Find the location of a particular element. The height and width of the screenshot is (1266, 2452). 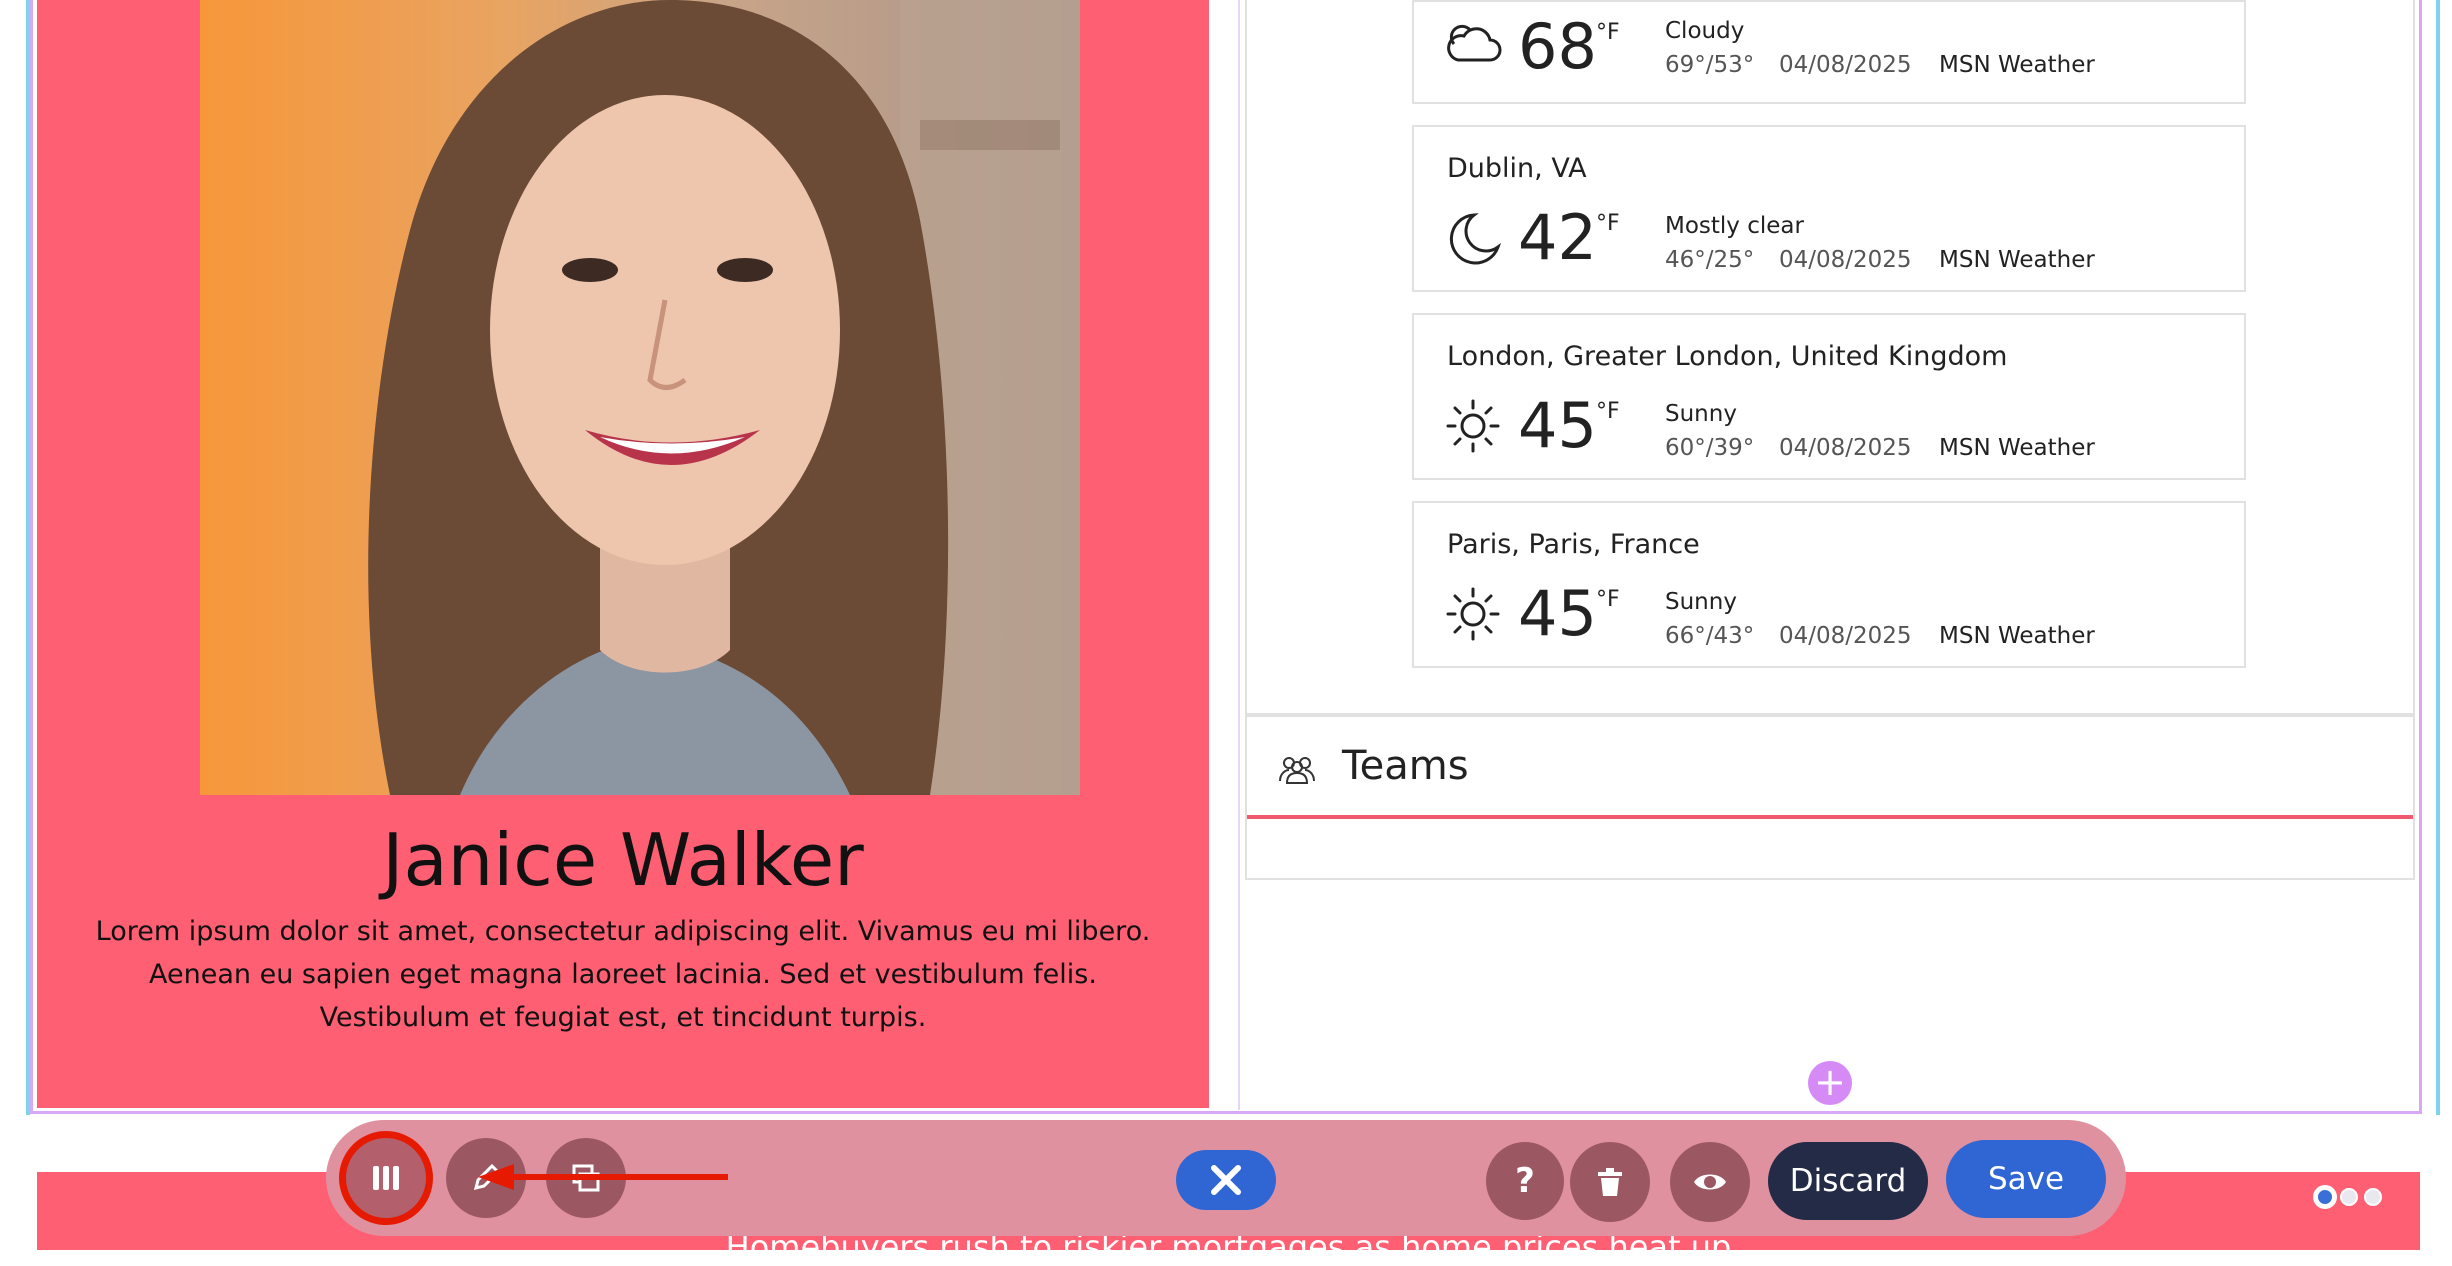

help-button: ? is located at coordinates (1525, 1181).